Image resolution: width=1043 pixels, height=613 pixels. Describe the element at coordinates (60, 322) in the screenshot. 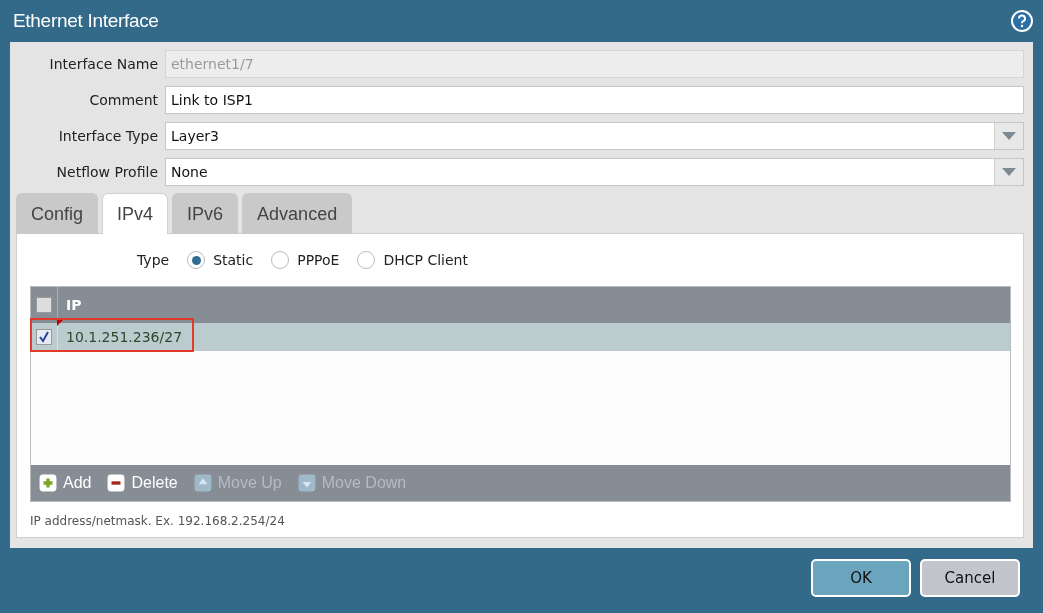

I see `edited-marker` at that location.